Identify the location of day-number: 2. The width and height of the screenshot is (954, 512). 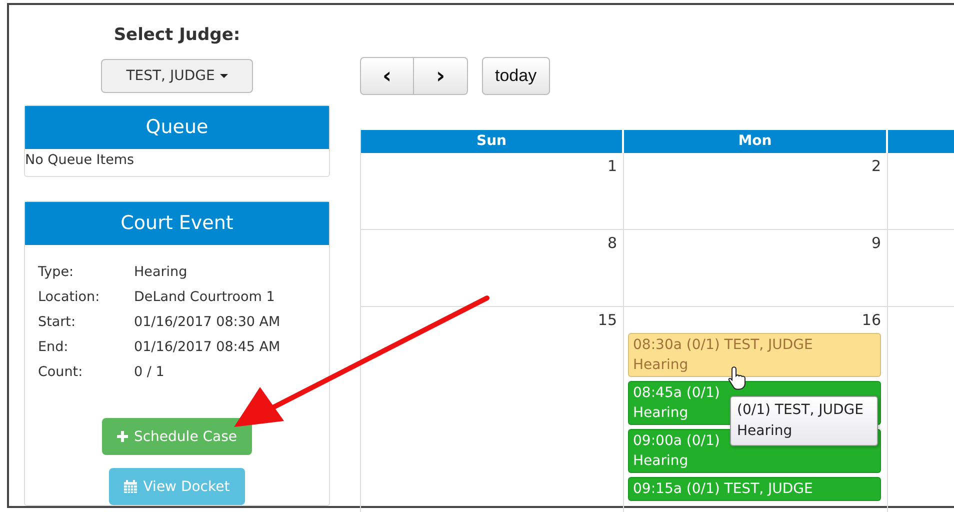
(876, 166).